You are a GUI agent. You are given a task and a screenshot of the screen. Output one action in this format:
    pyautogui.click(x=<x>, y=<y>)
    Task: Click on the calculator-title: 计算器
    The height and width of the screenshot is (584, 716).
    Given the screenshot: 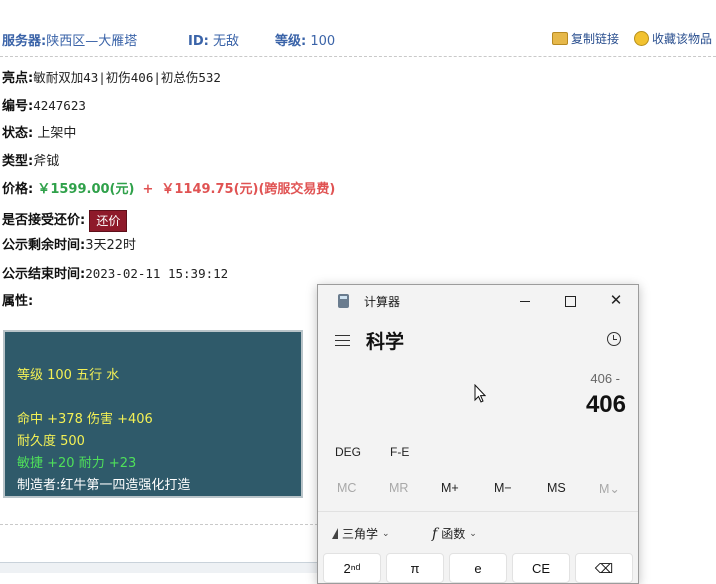 What is the action you would take?
    pyautogui.click(x=382, y=302)
    